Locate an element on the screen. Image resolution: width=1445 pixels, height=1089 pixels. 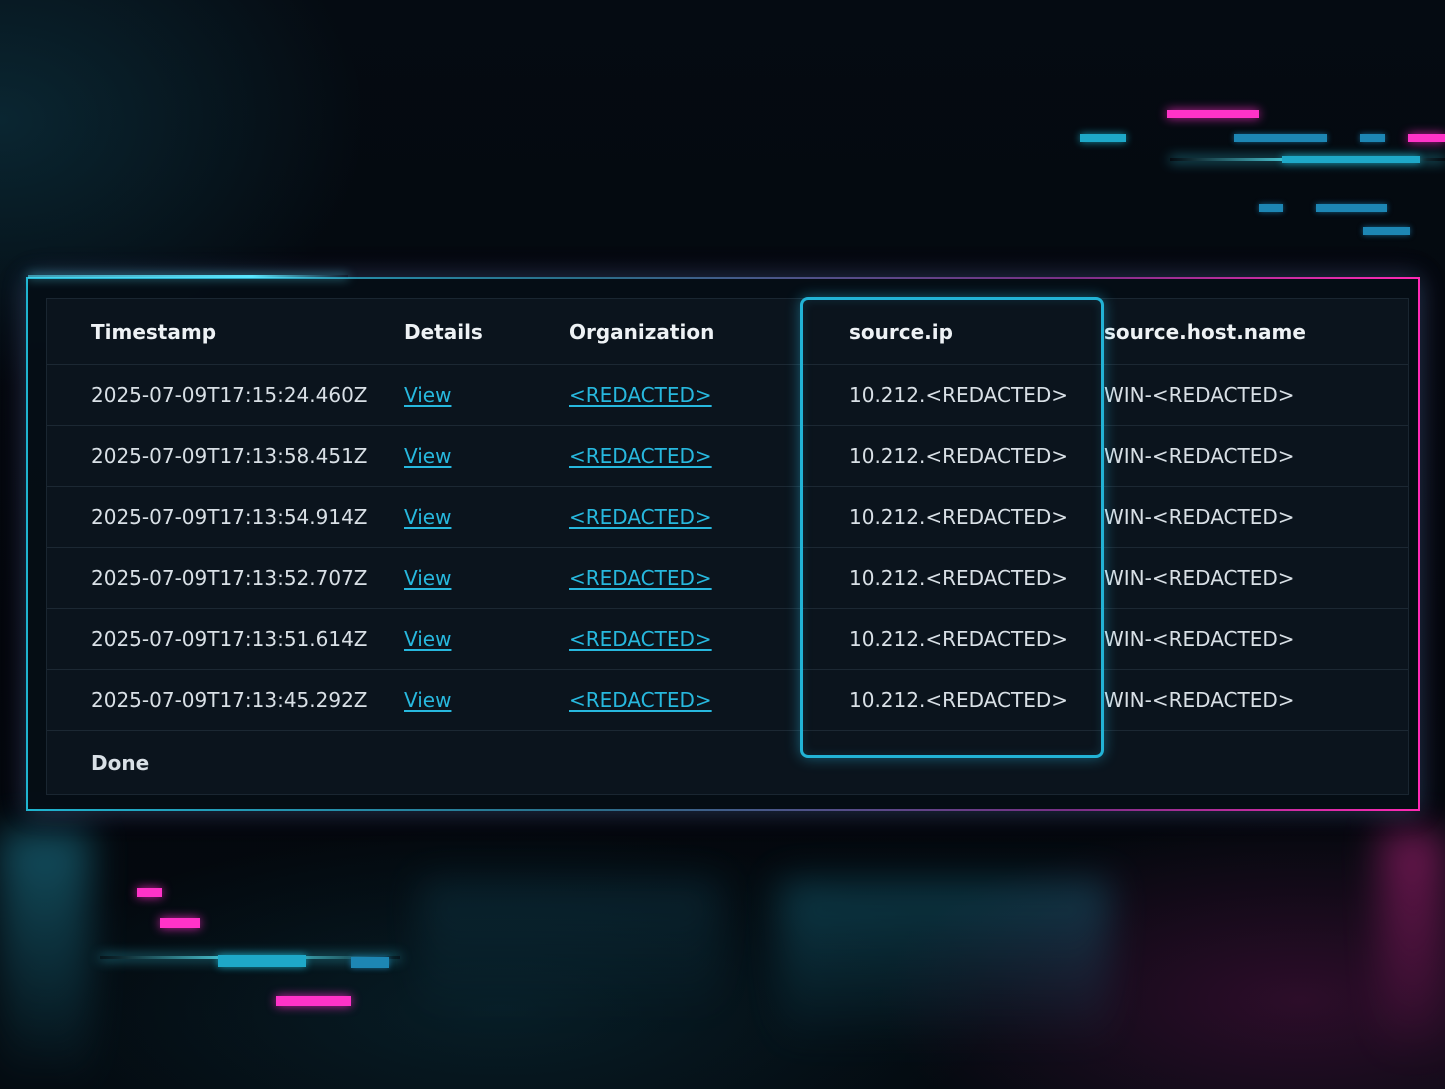
cell-timestamp: 2025-07-09T17:13:52.707Z is located at coordinates (225, 578).